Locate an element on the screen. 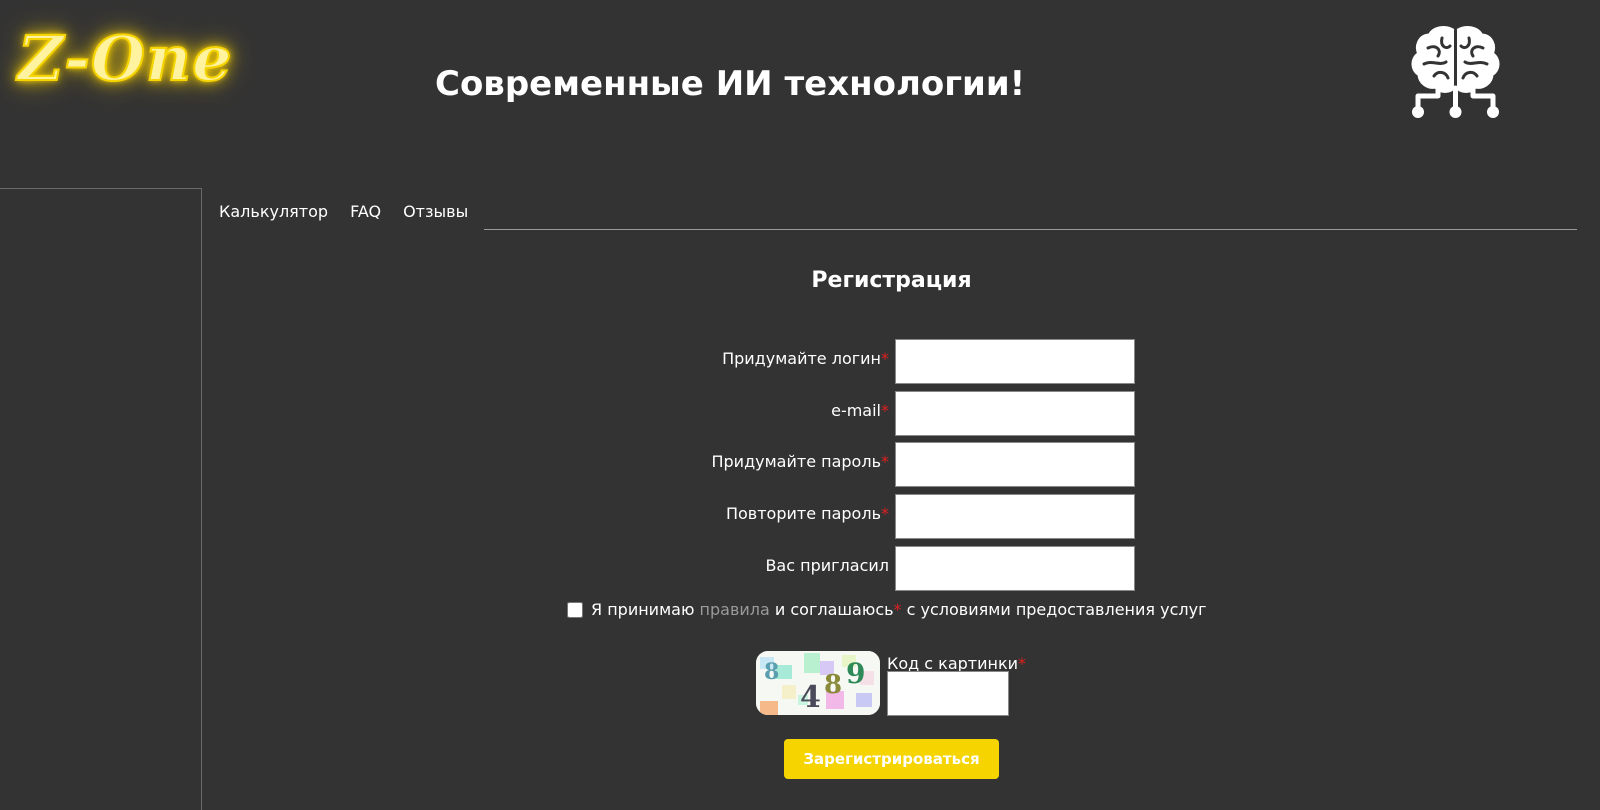  svg-text: 9 is located at coordinates (855, 673).